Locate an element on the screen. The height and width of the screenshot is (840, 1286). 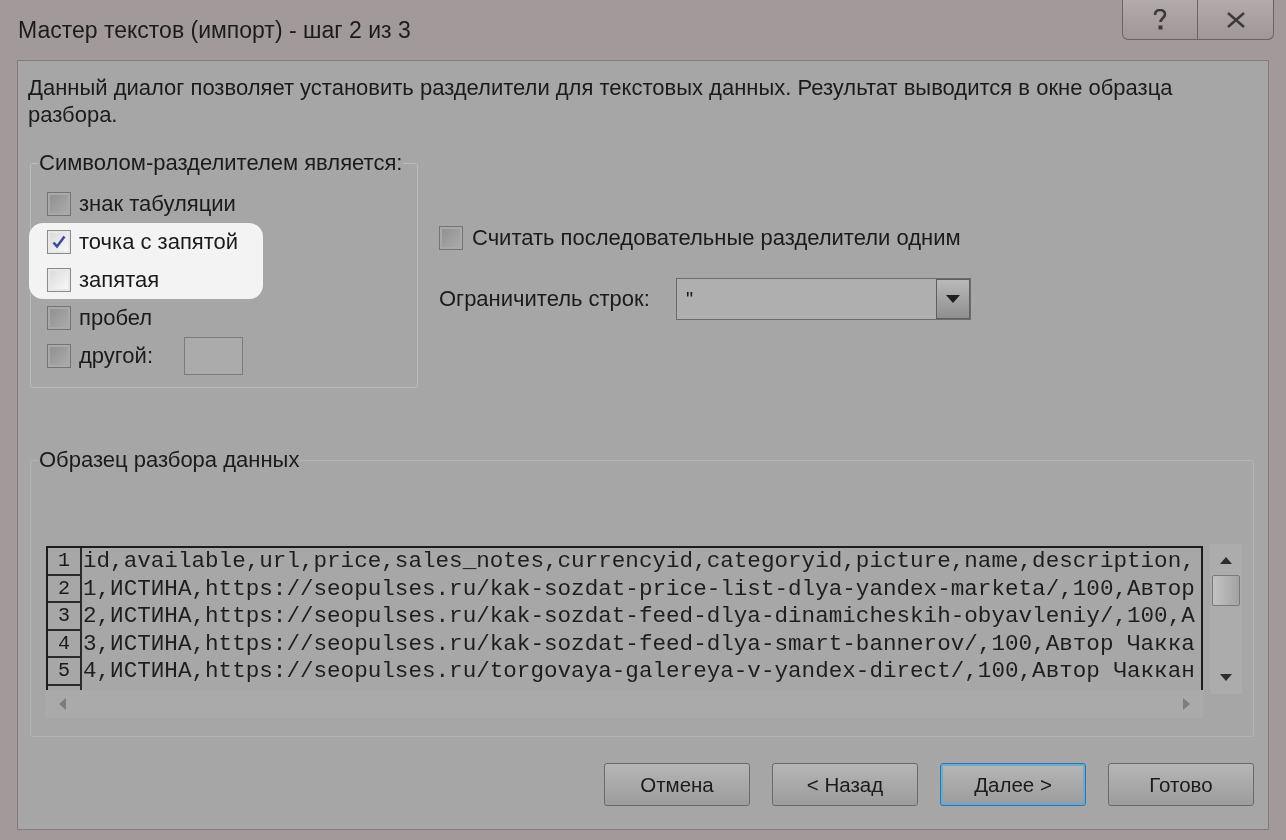
right-arrow-icon is located at coordinates (1186, 704).